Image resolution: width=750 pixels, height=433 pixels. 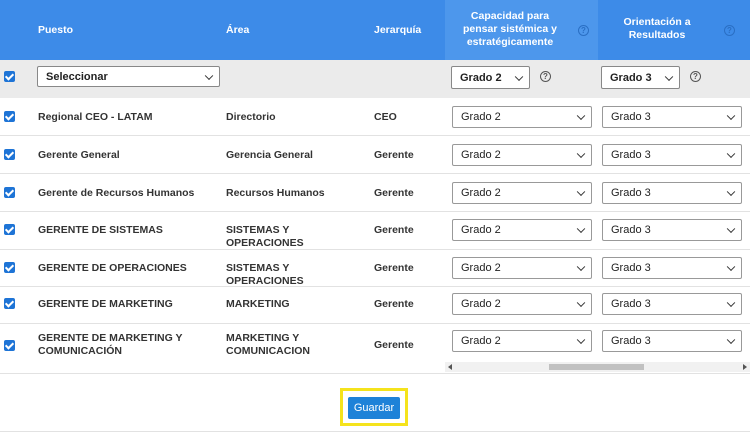 What do you see at coordinates (95, 117) in the screenshot?
I see `row-puesto: Regional CEO - LATAM` at bounding box center [95, 117].